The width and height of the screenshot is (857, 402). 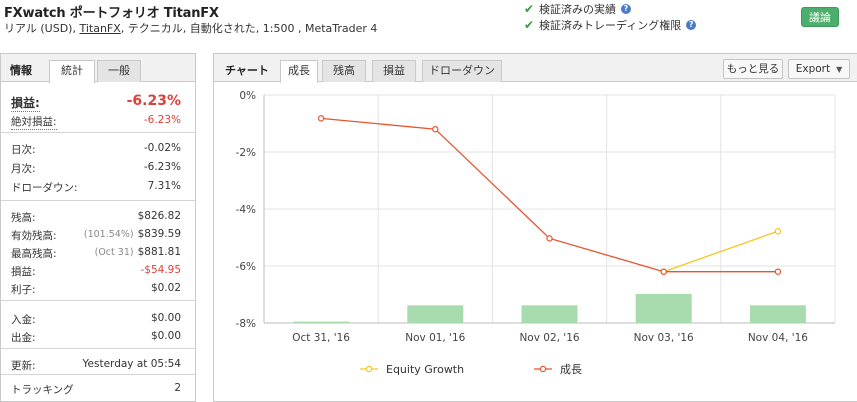 I want to click on tab-growth: 成長, so click(x=299, y=71).